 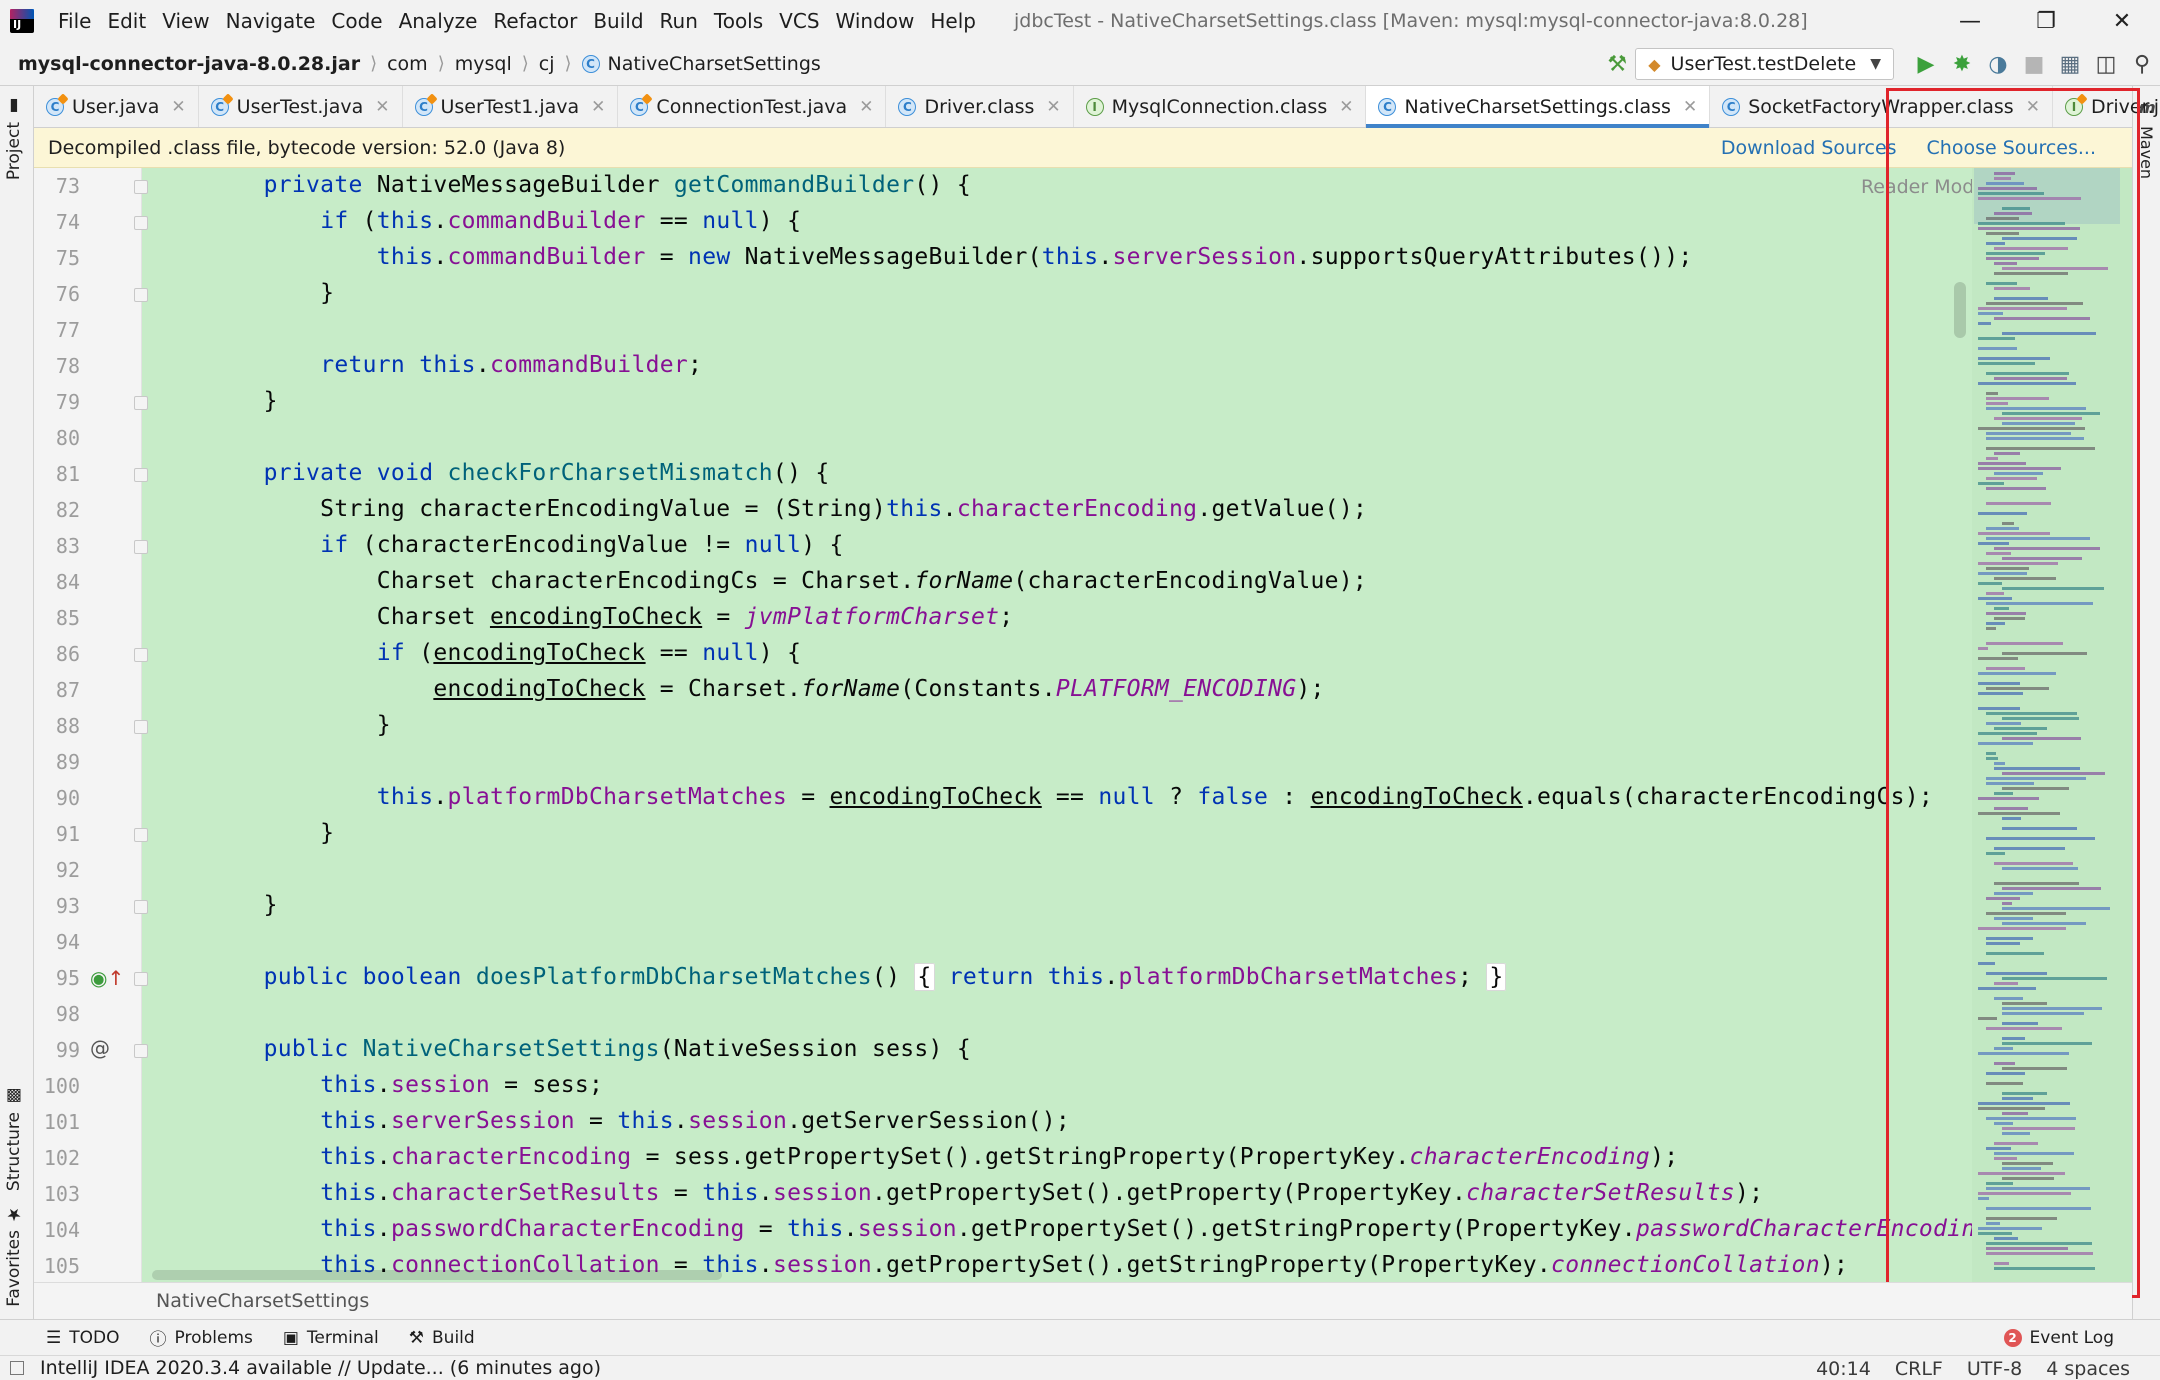 What do you see at coordinates (107, 978) in the screenshot?
I see `implements-method-icon: ◉↑` at bounding box center [107, 978].